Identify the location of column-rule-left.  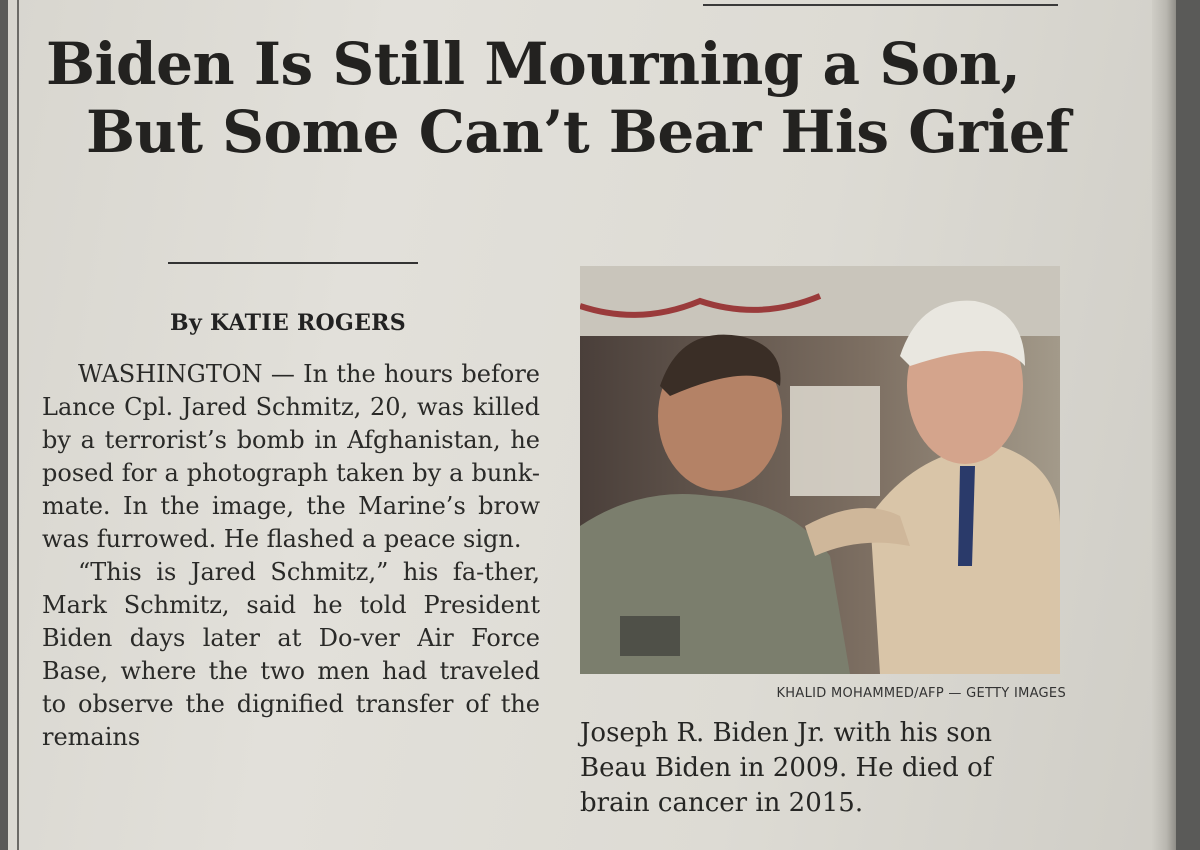
(18, 425).